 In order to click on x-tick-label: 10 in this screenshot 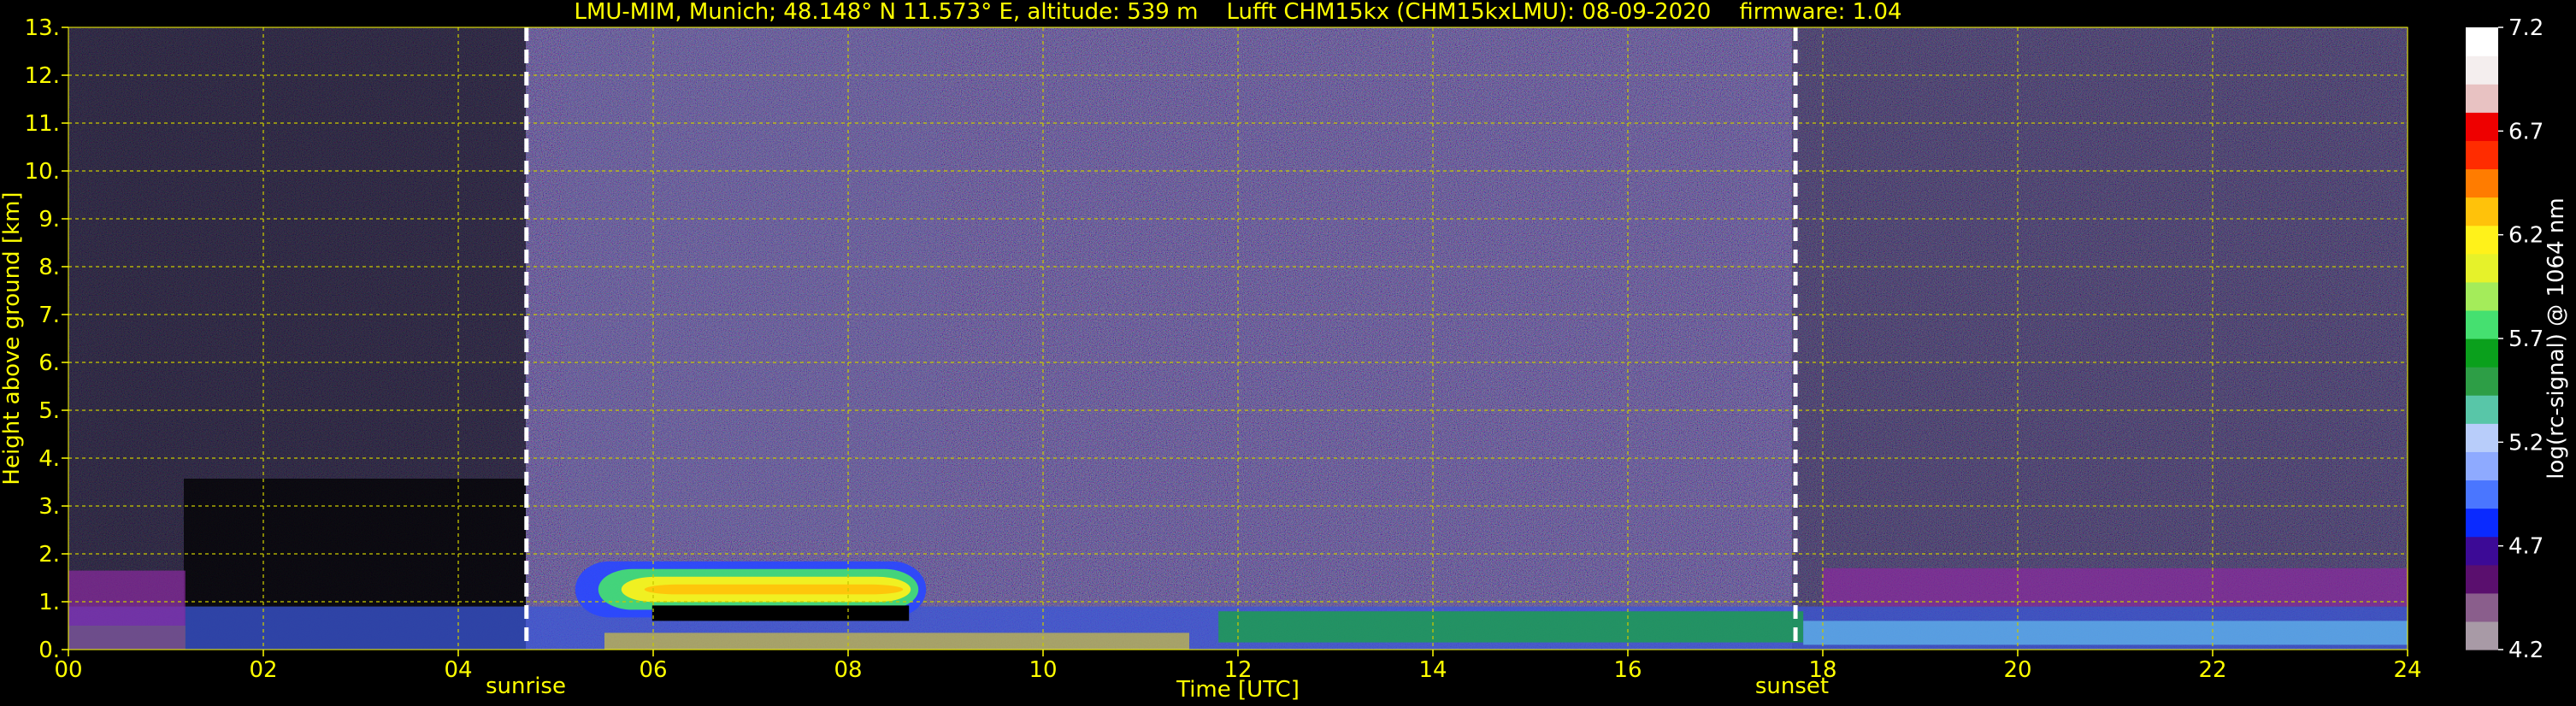, I will do `click(1043, 670)`.